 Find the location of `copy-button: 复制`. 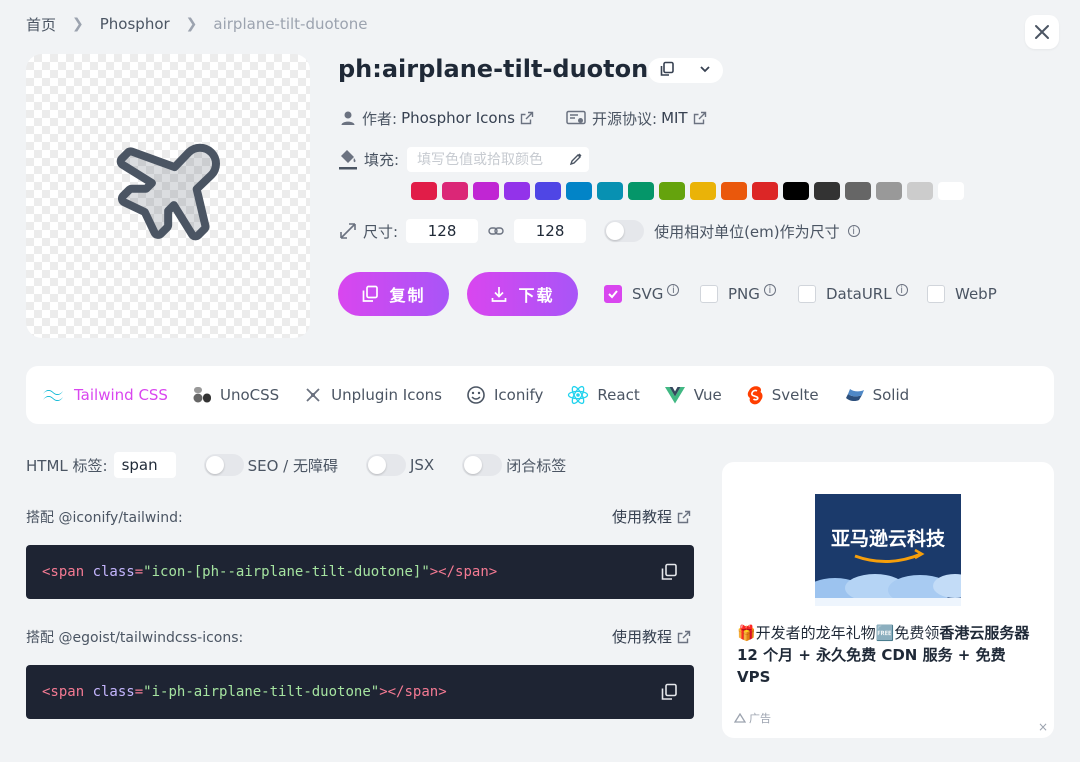

copy-button: 复制 is located at coordinates (393, 294).